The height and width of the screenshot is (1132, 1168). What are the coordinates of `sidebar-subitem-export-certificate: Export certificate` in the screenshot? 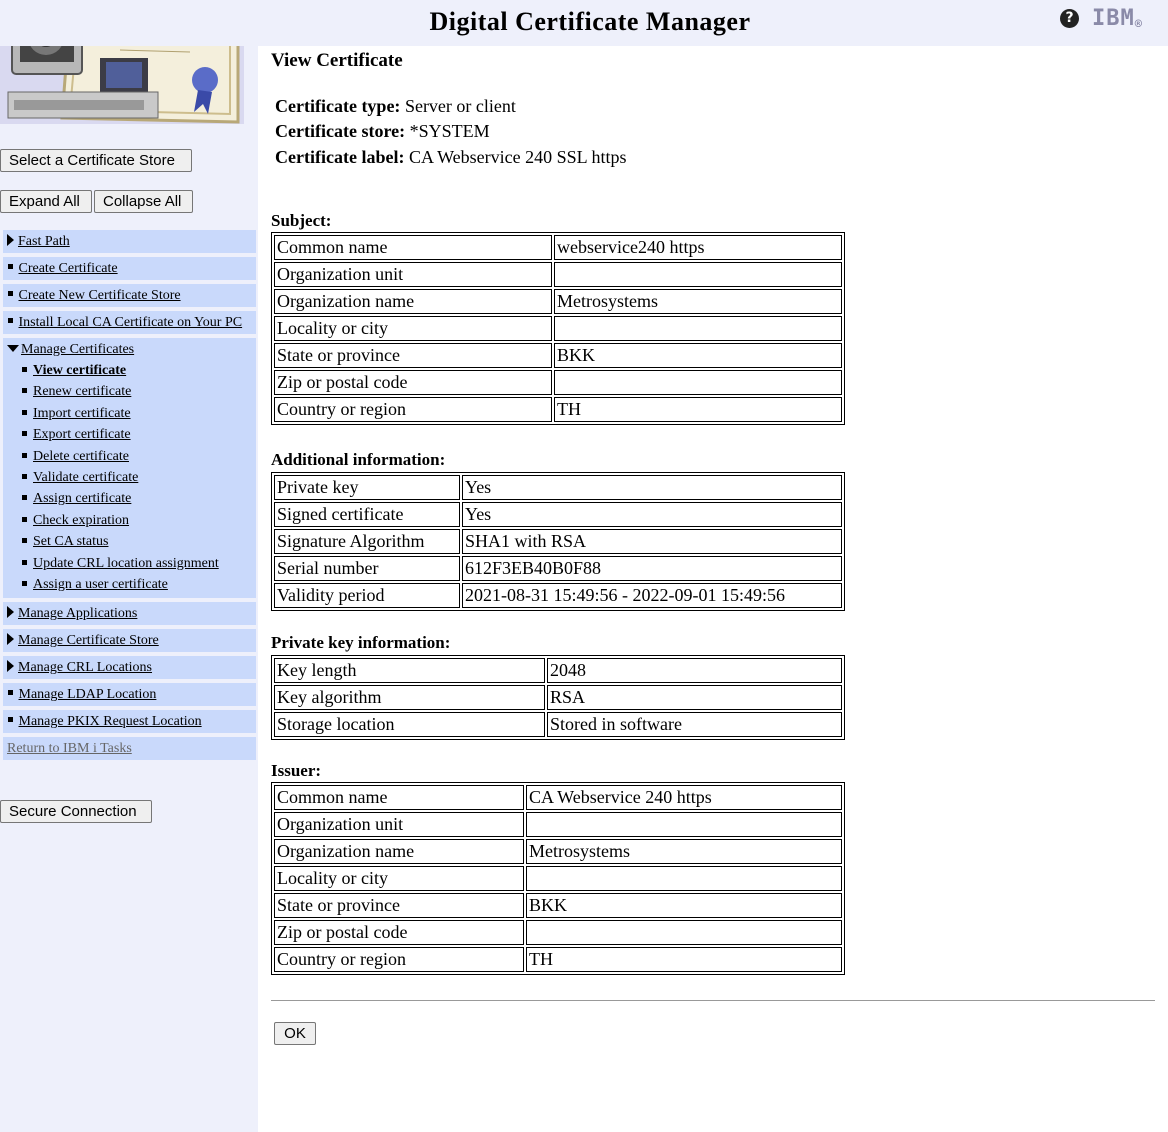 It's located at (137, 434).